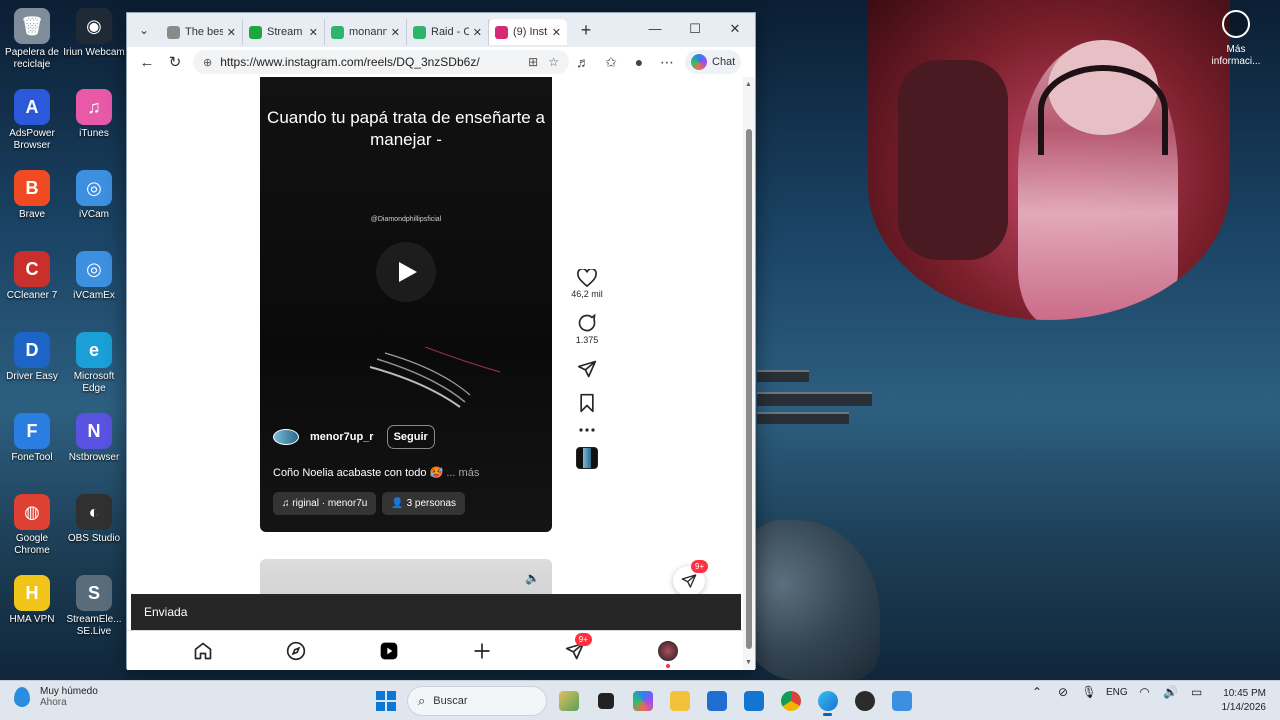 This screenshot has height=720, width=1280. Describe the element at coordinates (587, 403) in the screenshot. I see `save-action` at that location.